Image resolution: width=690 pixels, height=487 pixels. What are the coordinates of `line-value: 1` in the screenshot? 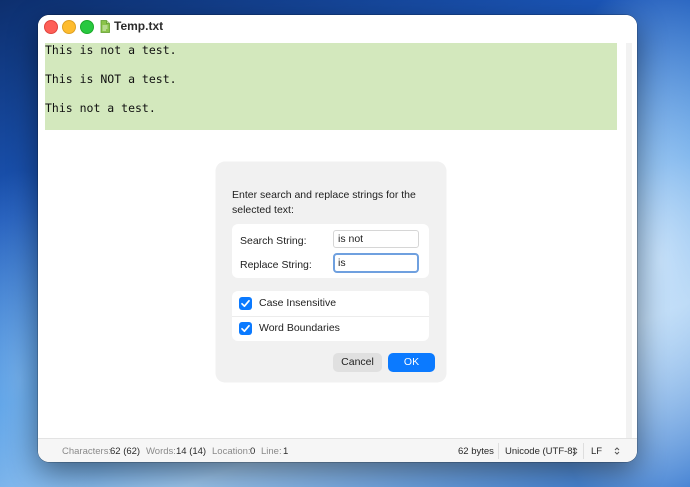 It's located at (286, 451).